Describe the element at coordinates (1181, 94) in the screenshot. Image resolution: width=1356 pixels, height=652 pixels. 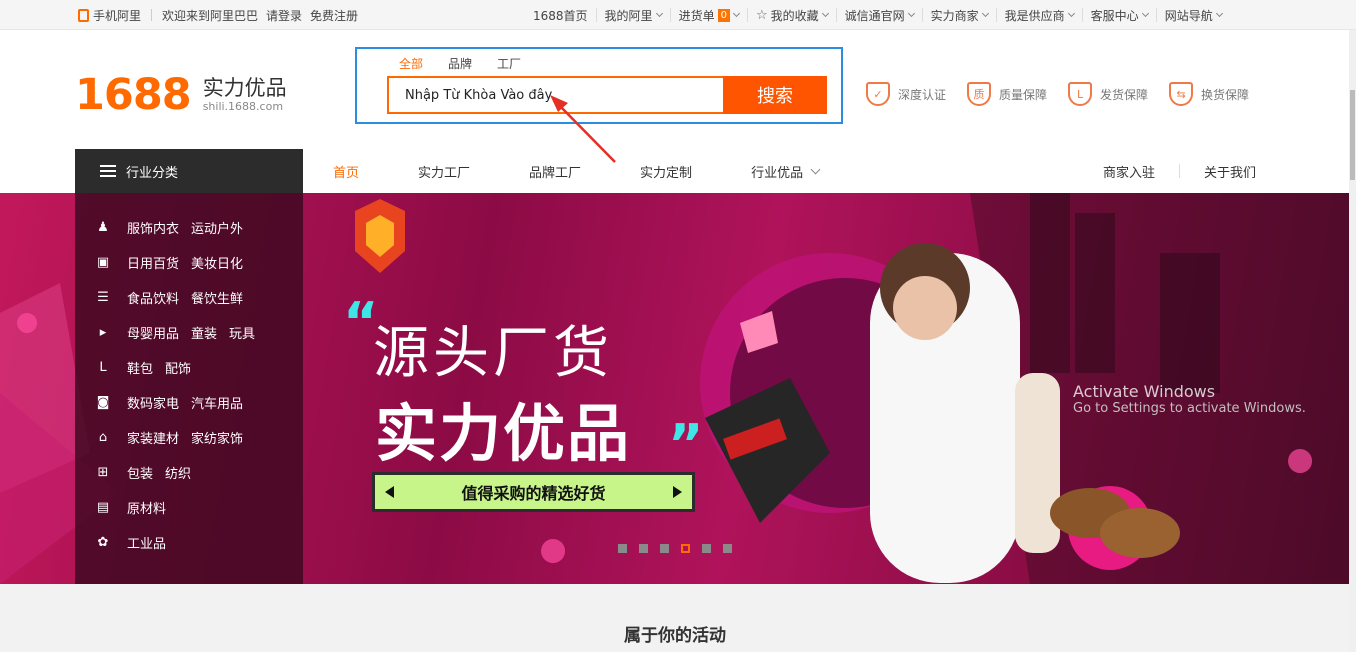
I see `exchange-icon: ⇆` at that location.